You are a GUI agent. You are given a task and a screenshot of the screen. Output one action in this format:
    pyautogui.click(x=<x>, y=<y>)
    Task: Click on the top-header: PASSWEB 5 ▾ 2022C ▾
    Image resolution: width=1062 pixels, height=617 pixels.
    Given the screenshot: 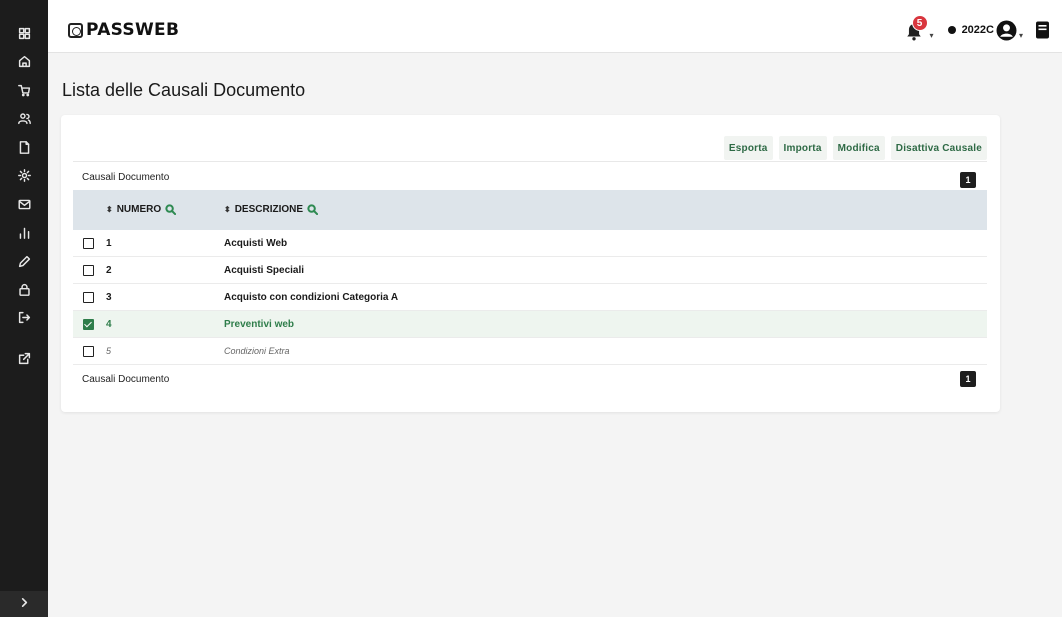 What is the action you would take?
    pyautogui.click(x=555, y=26)
    